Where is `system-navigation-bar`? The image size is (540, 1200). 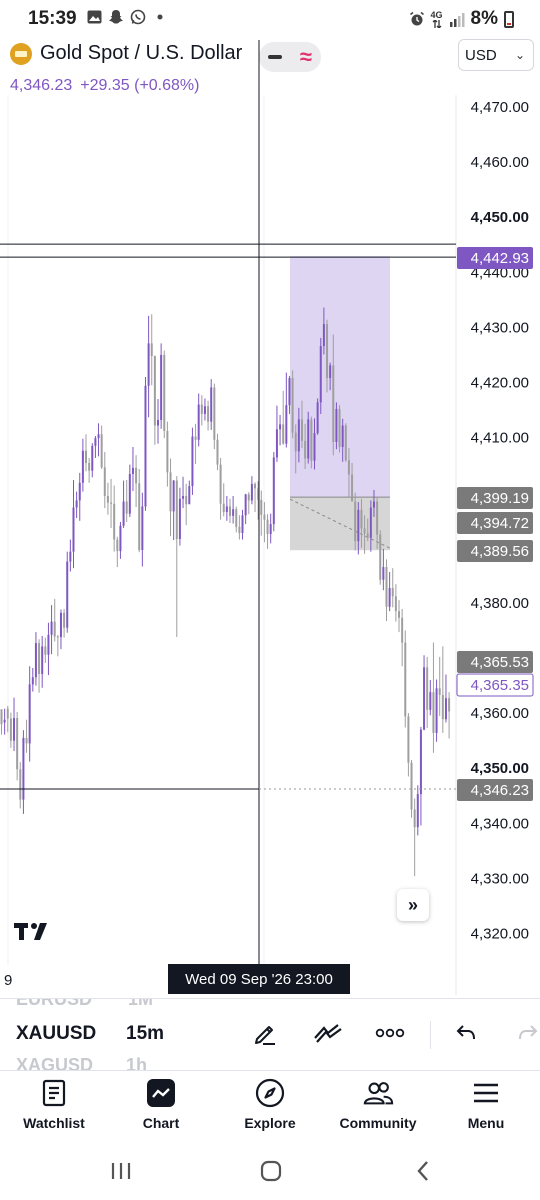 system-navigation-bar is located at coordinates (270, 1171).